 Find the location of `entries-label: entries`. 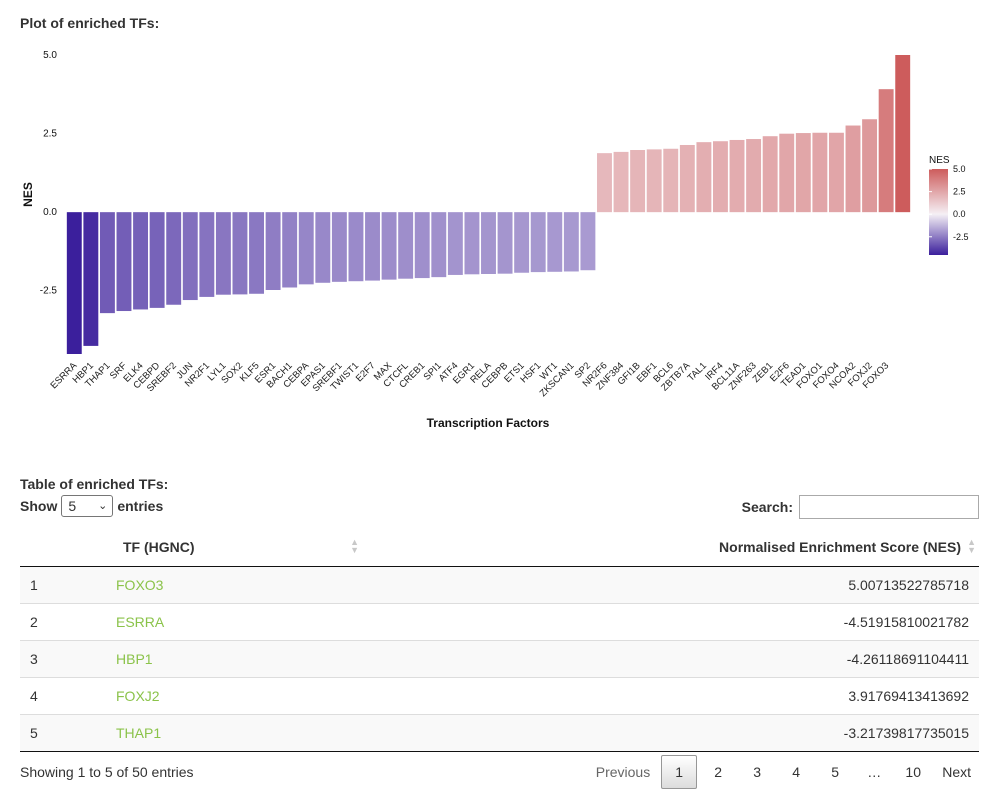

entries-label: entries is located at coordinates (140, 506).